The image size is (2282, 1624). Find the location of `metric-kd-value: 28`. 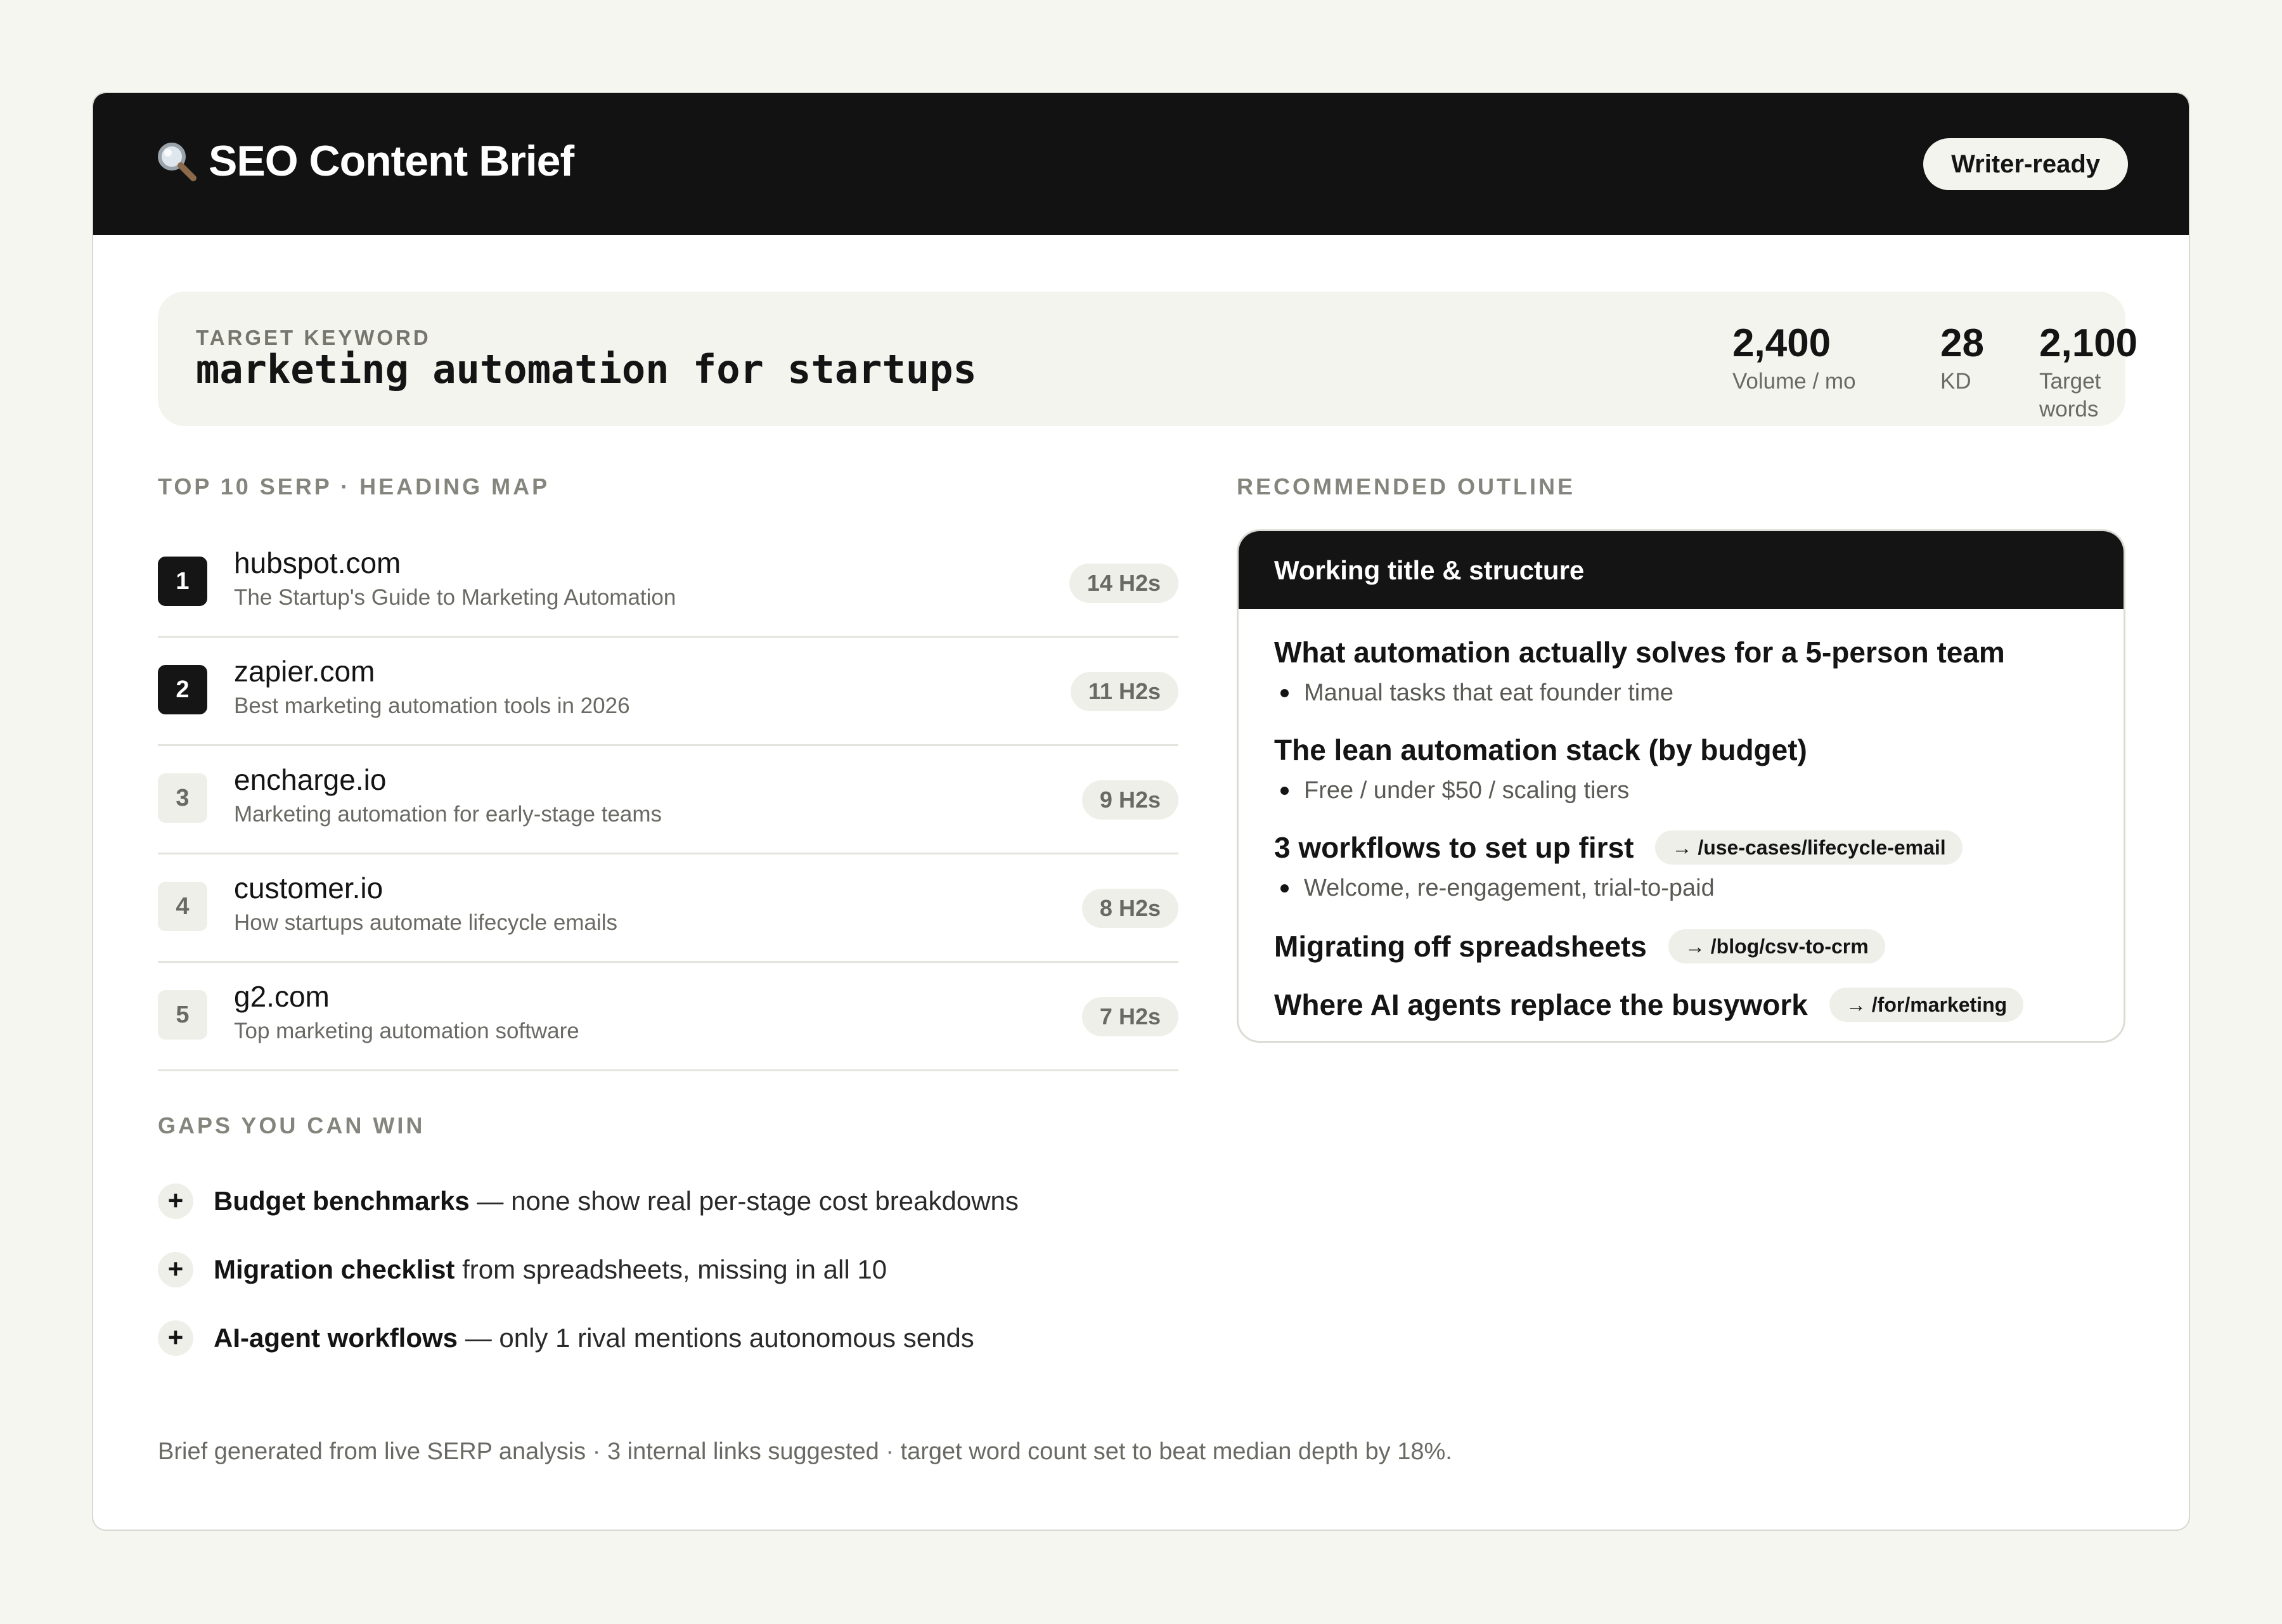

metric-kd-value: 28 is located at coordinates (1962, 343).